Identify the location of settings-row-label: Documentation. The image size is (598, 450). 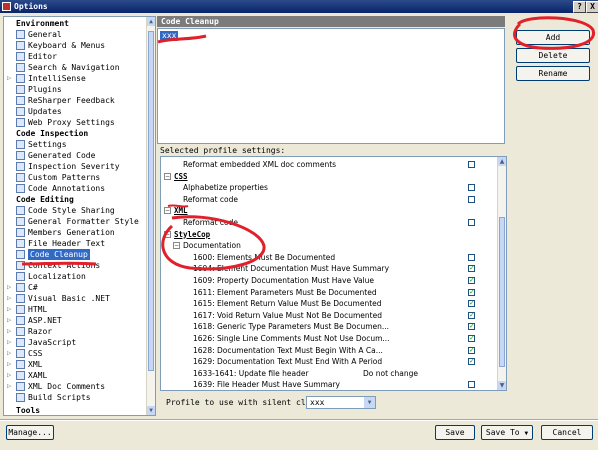
(212, 246).